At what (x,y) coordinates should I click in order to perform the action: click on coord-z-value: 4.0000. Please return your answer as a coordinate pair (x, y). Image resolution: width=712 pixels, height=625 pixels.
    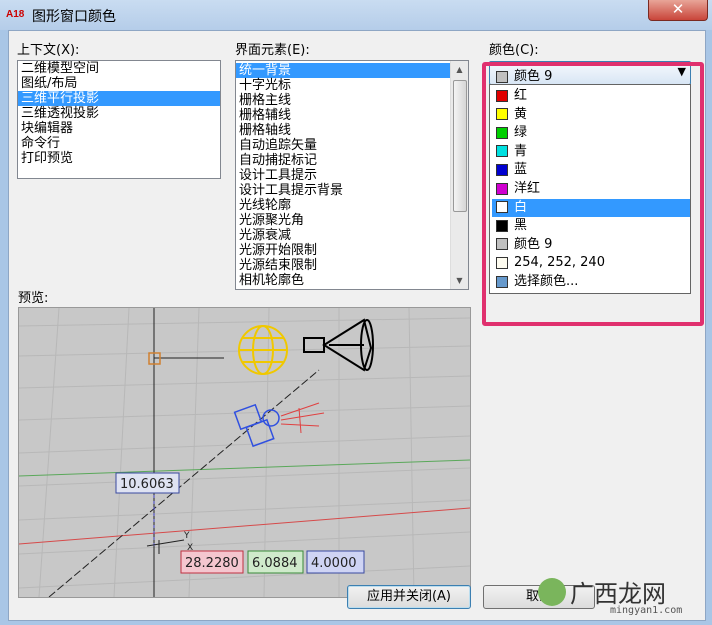
    Looking at the image, I should click on (334, 563).